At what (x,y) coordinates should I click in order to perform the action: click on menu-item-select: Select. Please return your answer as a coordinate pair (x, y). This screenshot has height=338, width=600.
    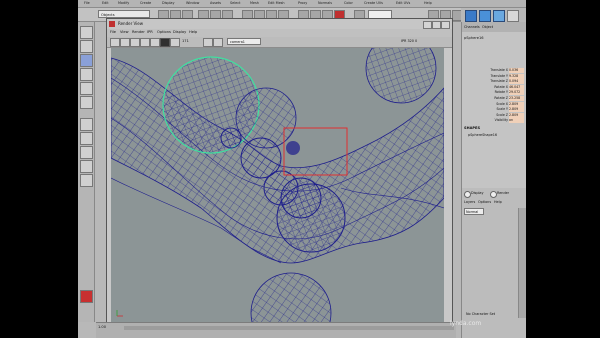
    Looking at the image, I should click on (235, 3).